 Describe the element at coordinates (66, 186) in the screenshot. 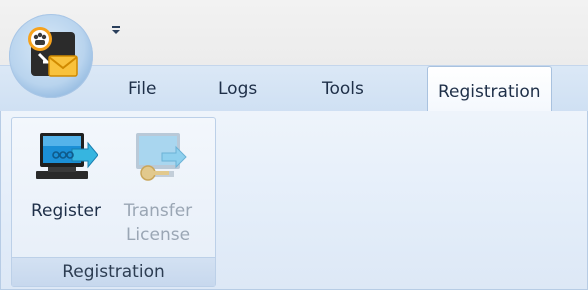

I see `register-button: Register` at that location.